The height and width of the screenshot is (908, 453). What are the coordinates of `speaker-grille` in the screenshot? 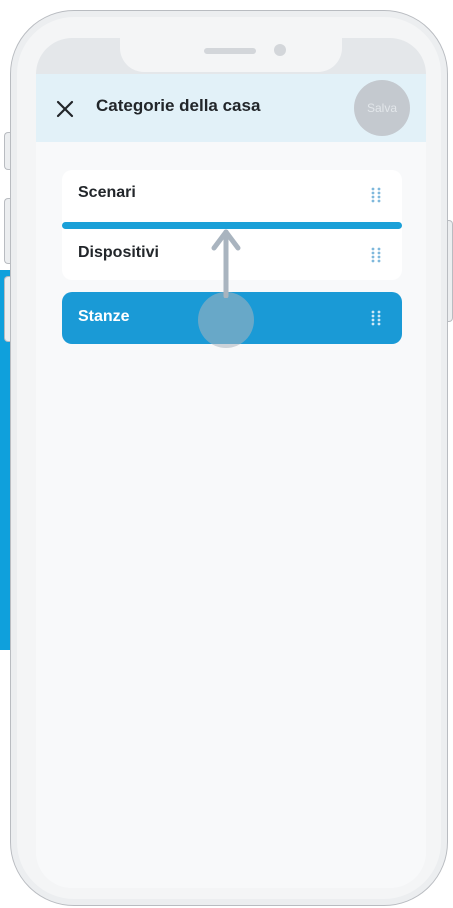 It's located at (230, 51).